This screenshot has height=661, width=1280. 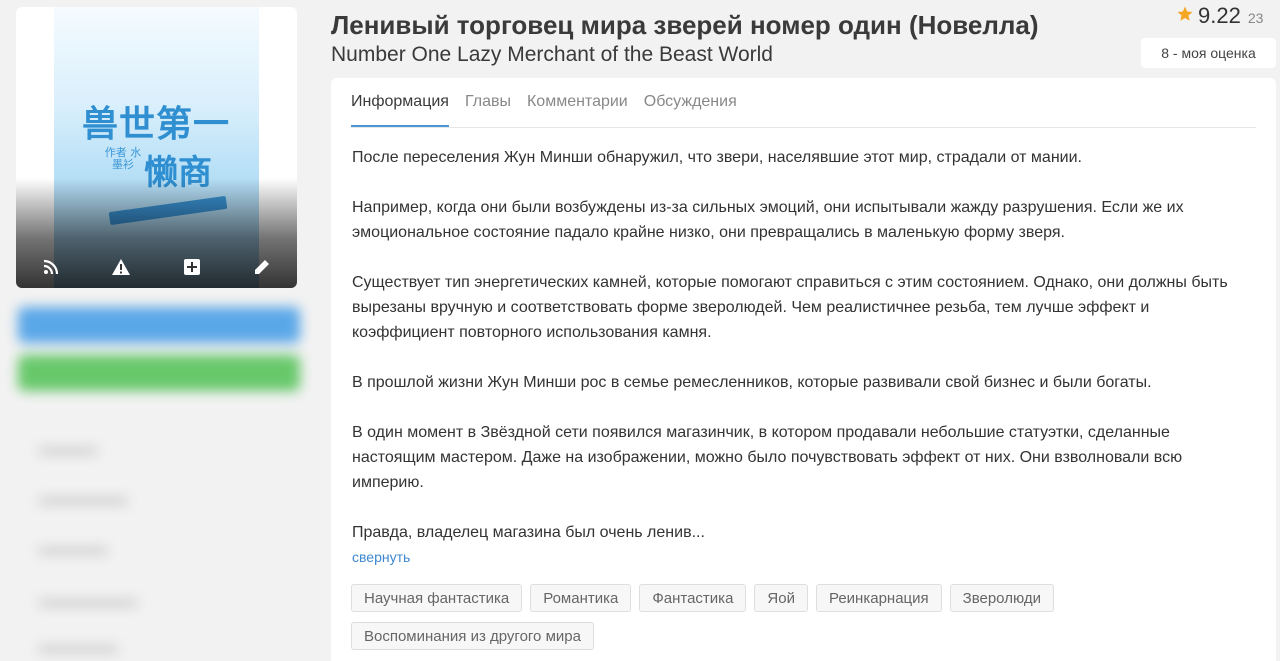 What do you see at coordinates (803, 103) in the screenshot?
I see `tab-bar: Информация Главы Комментарии Обсуждения` at bounding box center [803, 103].